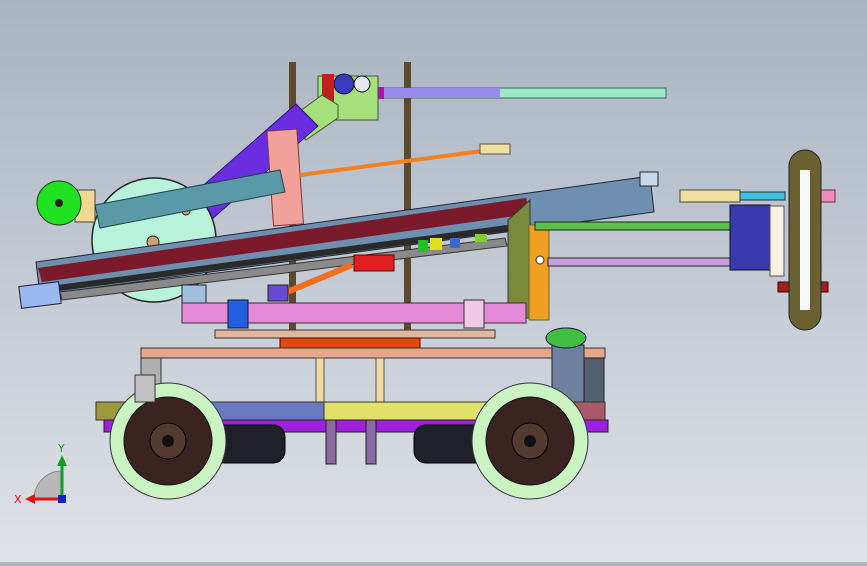  I want to click on turntable-red-plate, so click(350, 343).